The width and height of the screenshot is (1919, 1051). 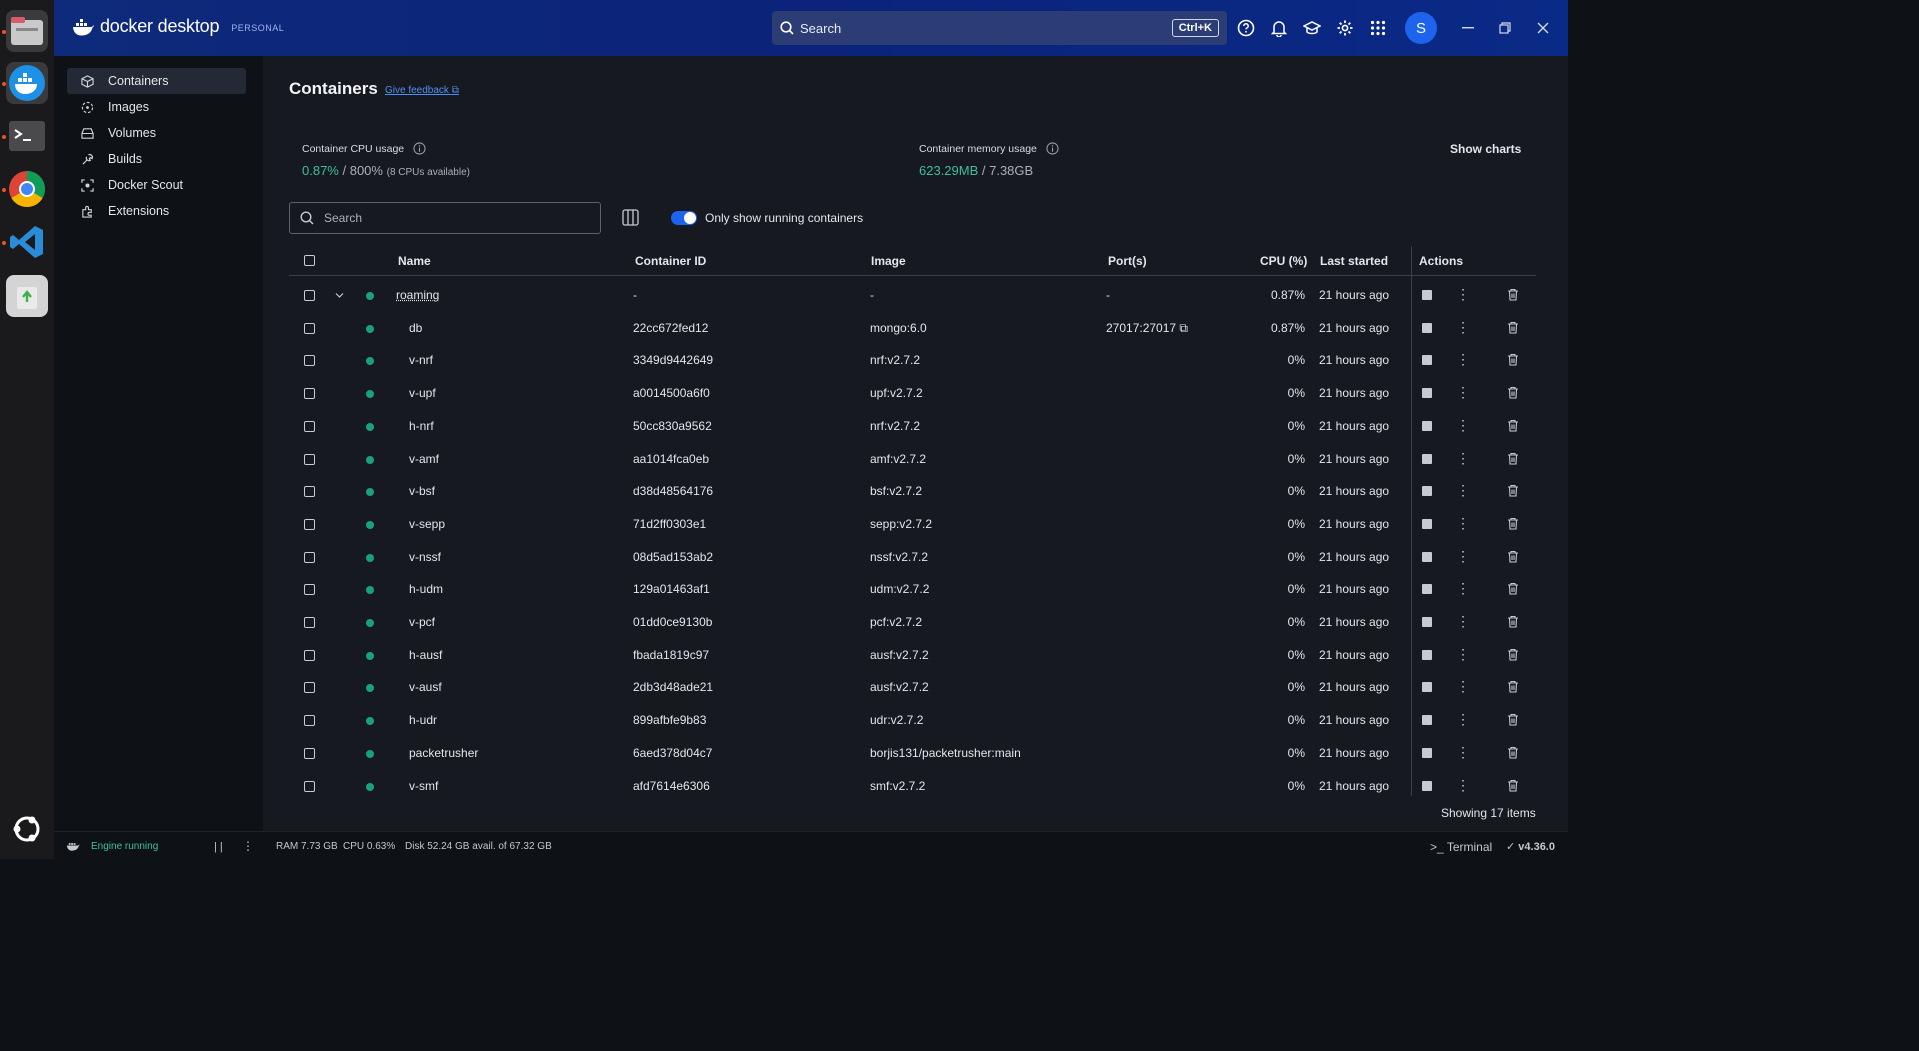 I want to click on sidebar-item-builds: Builds, so click(x=156, y=159).